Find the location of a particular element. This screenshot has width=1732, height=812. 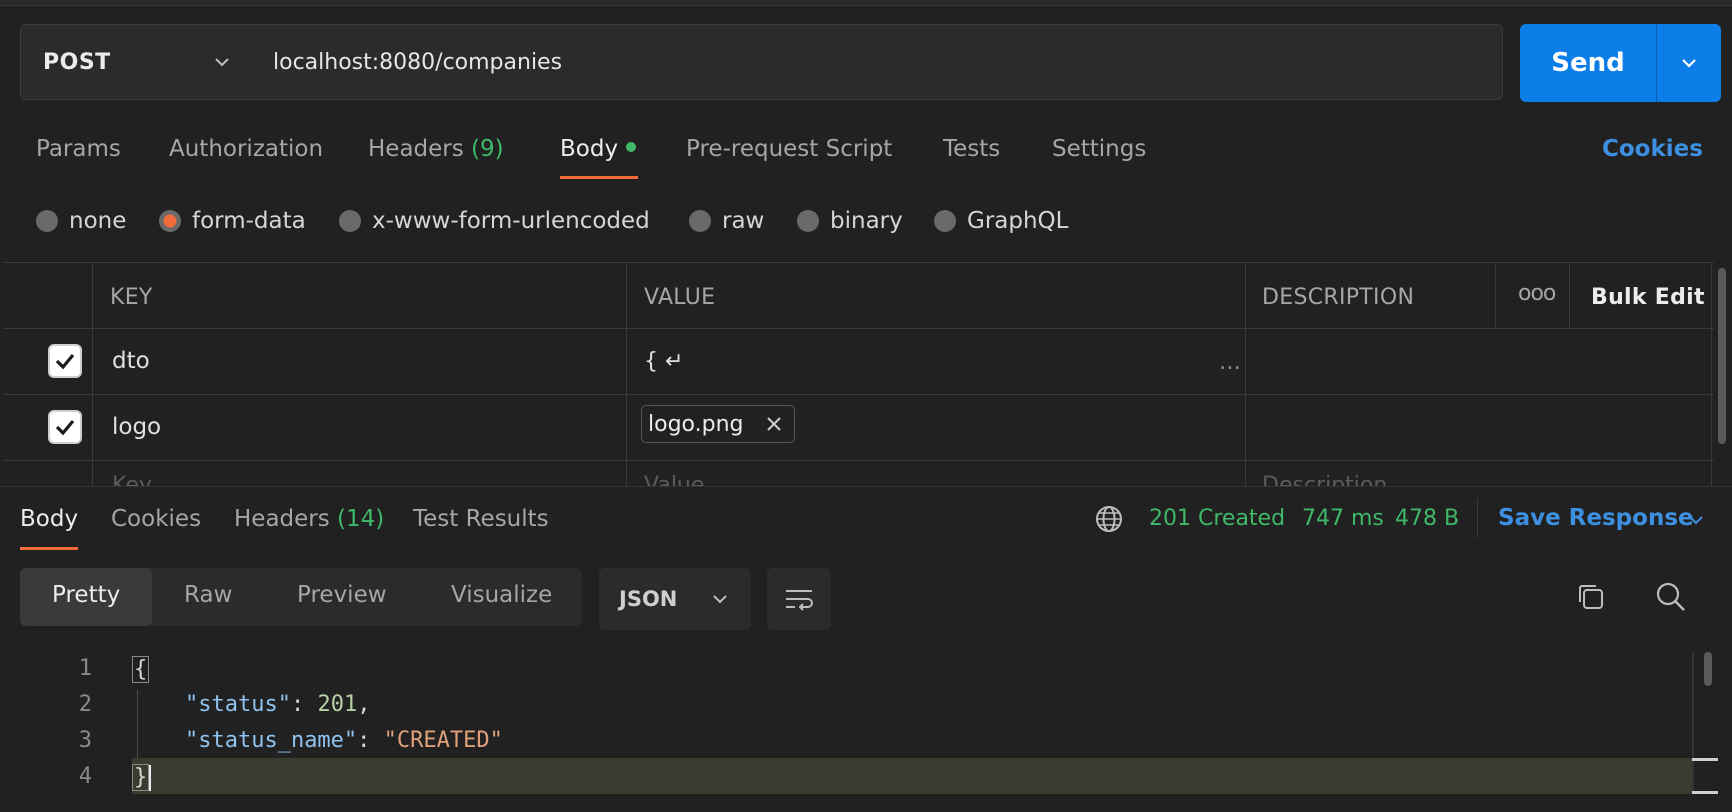

view-mode-pretty: Pretty is located at coordinates (86, 595).